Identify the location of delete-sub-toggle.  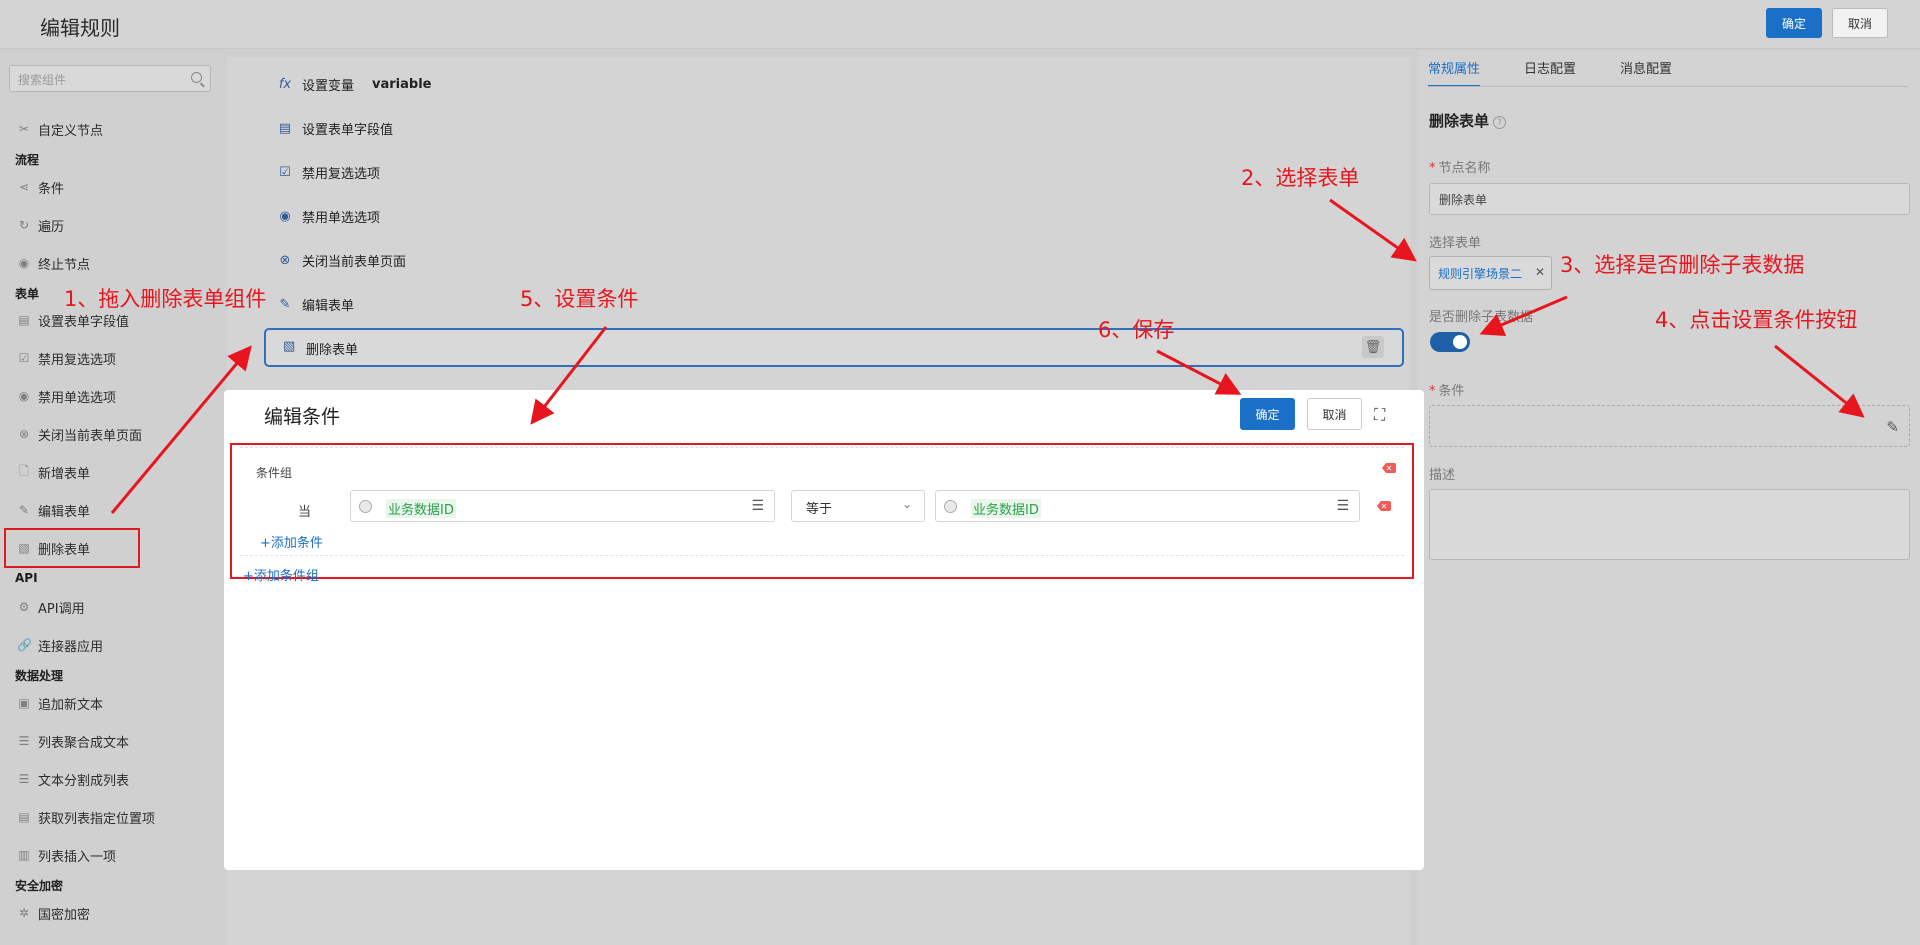
(1450, 342).